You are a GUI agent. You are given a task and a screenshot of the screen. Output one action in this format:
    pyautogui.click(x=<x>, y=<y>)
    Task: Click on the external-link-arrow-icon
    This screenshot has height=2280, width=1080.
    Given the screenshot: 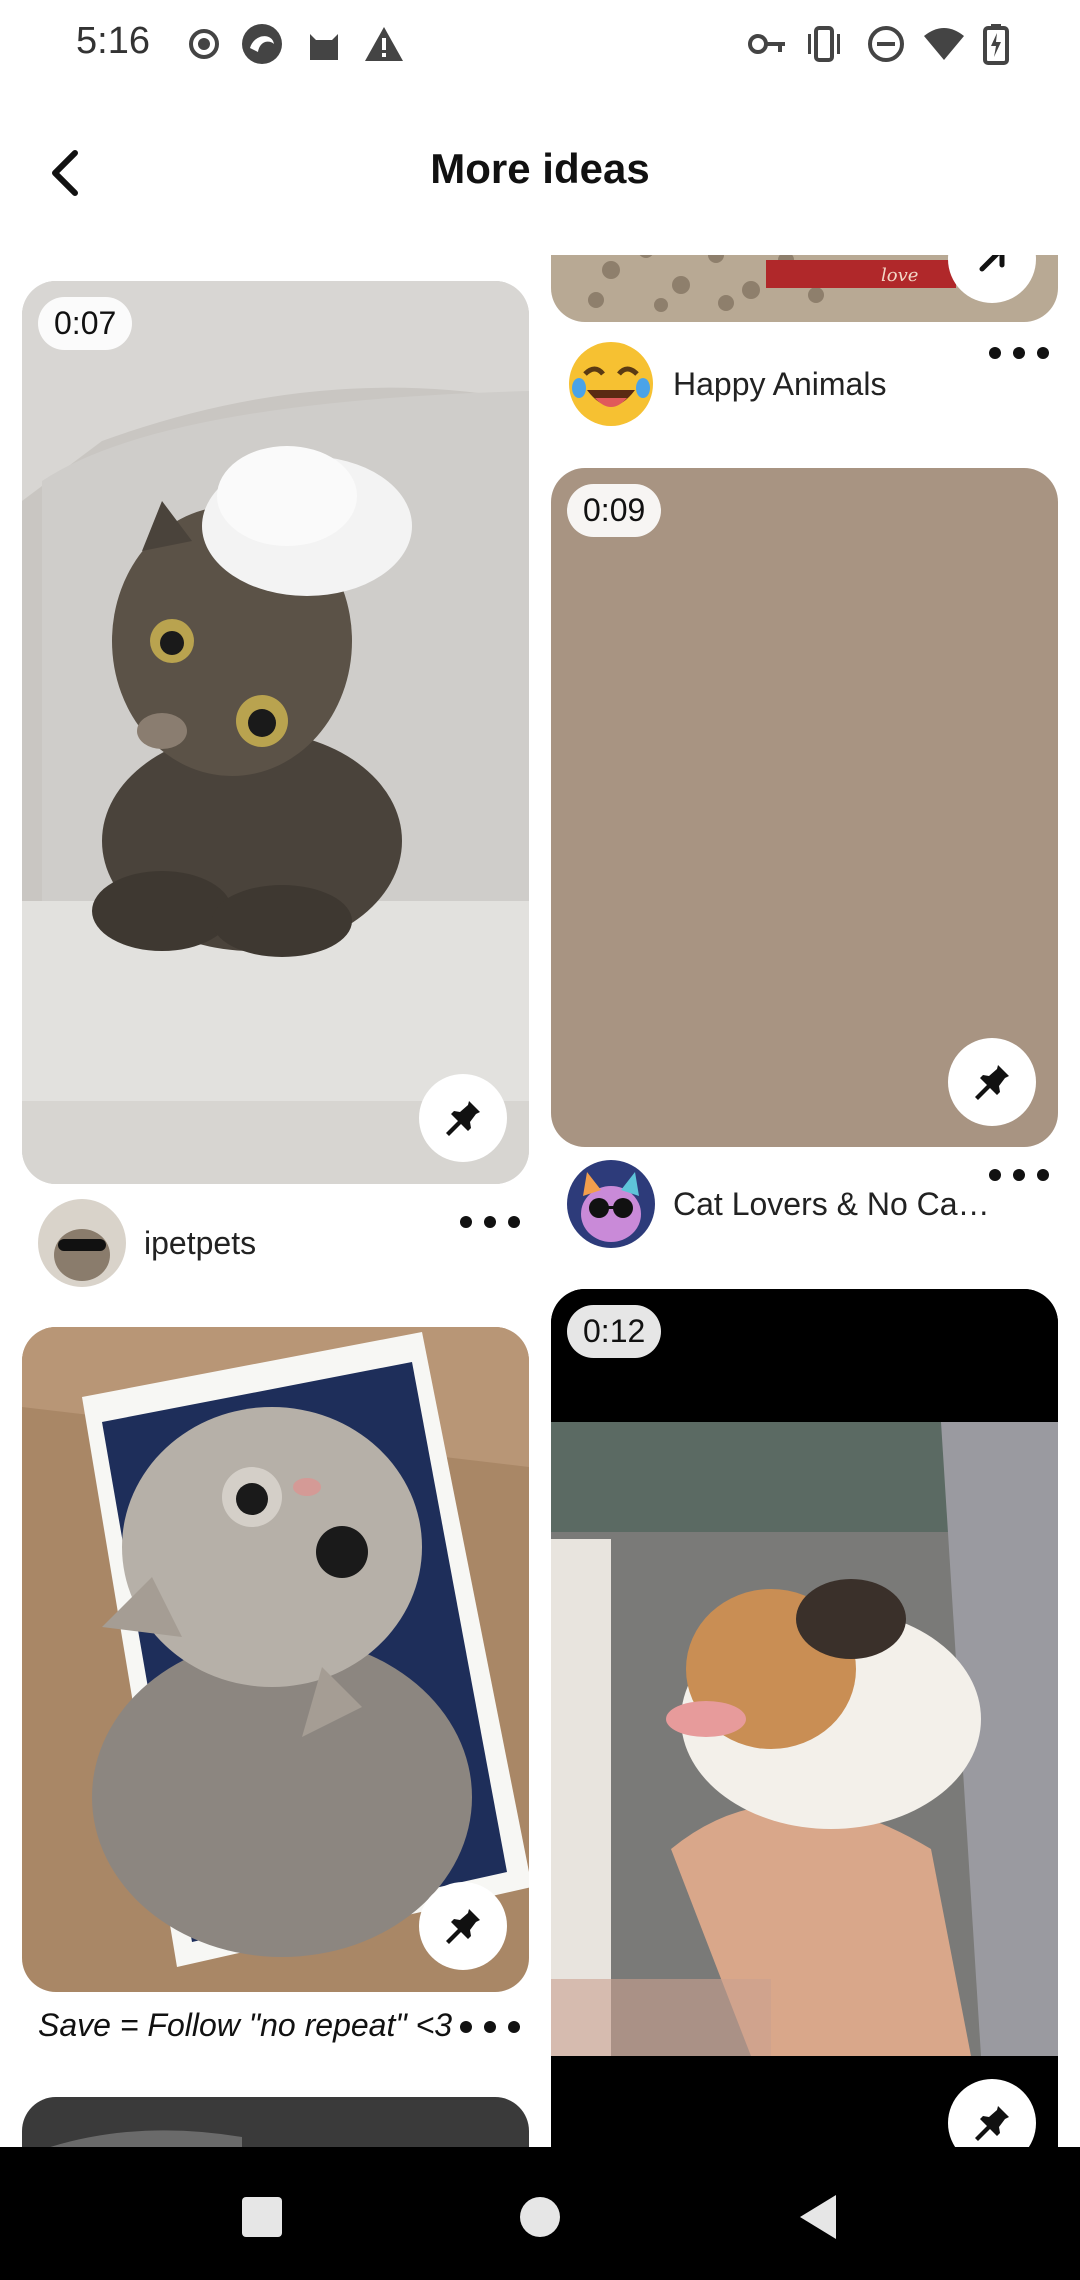 What is the action you would take?
    pyautogui.click(x=992, y=263)
    